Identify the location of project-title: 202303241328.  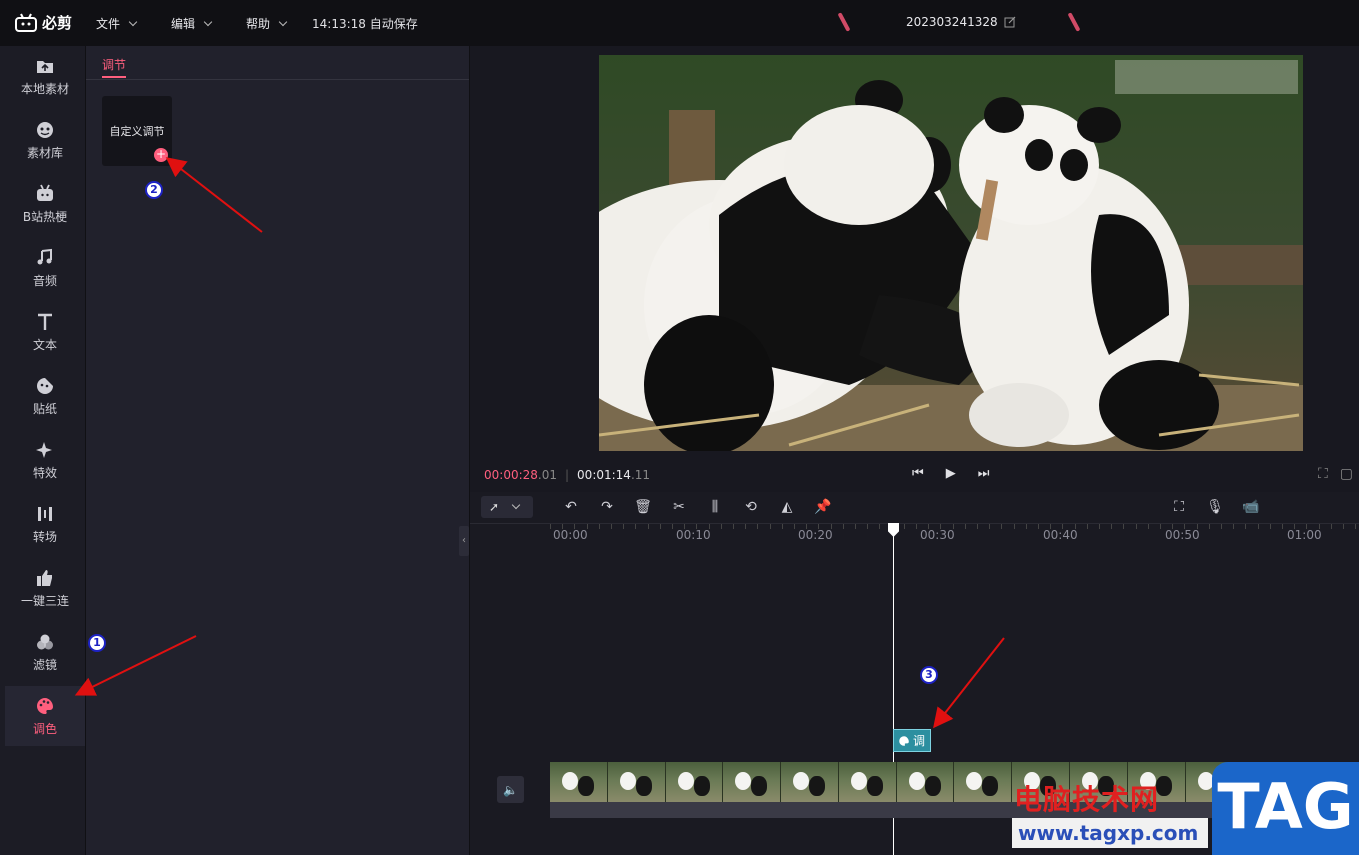
(961, 22).